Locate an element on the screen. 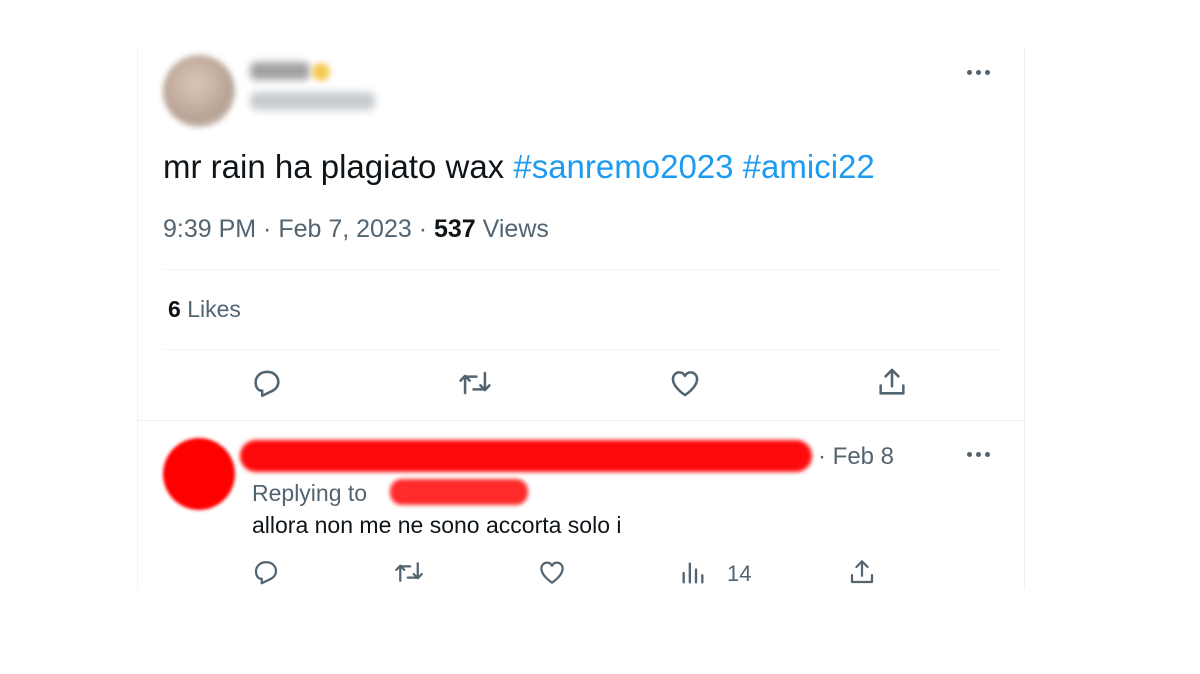  reply-views-button is located at coordinates (693, 573).